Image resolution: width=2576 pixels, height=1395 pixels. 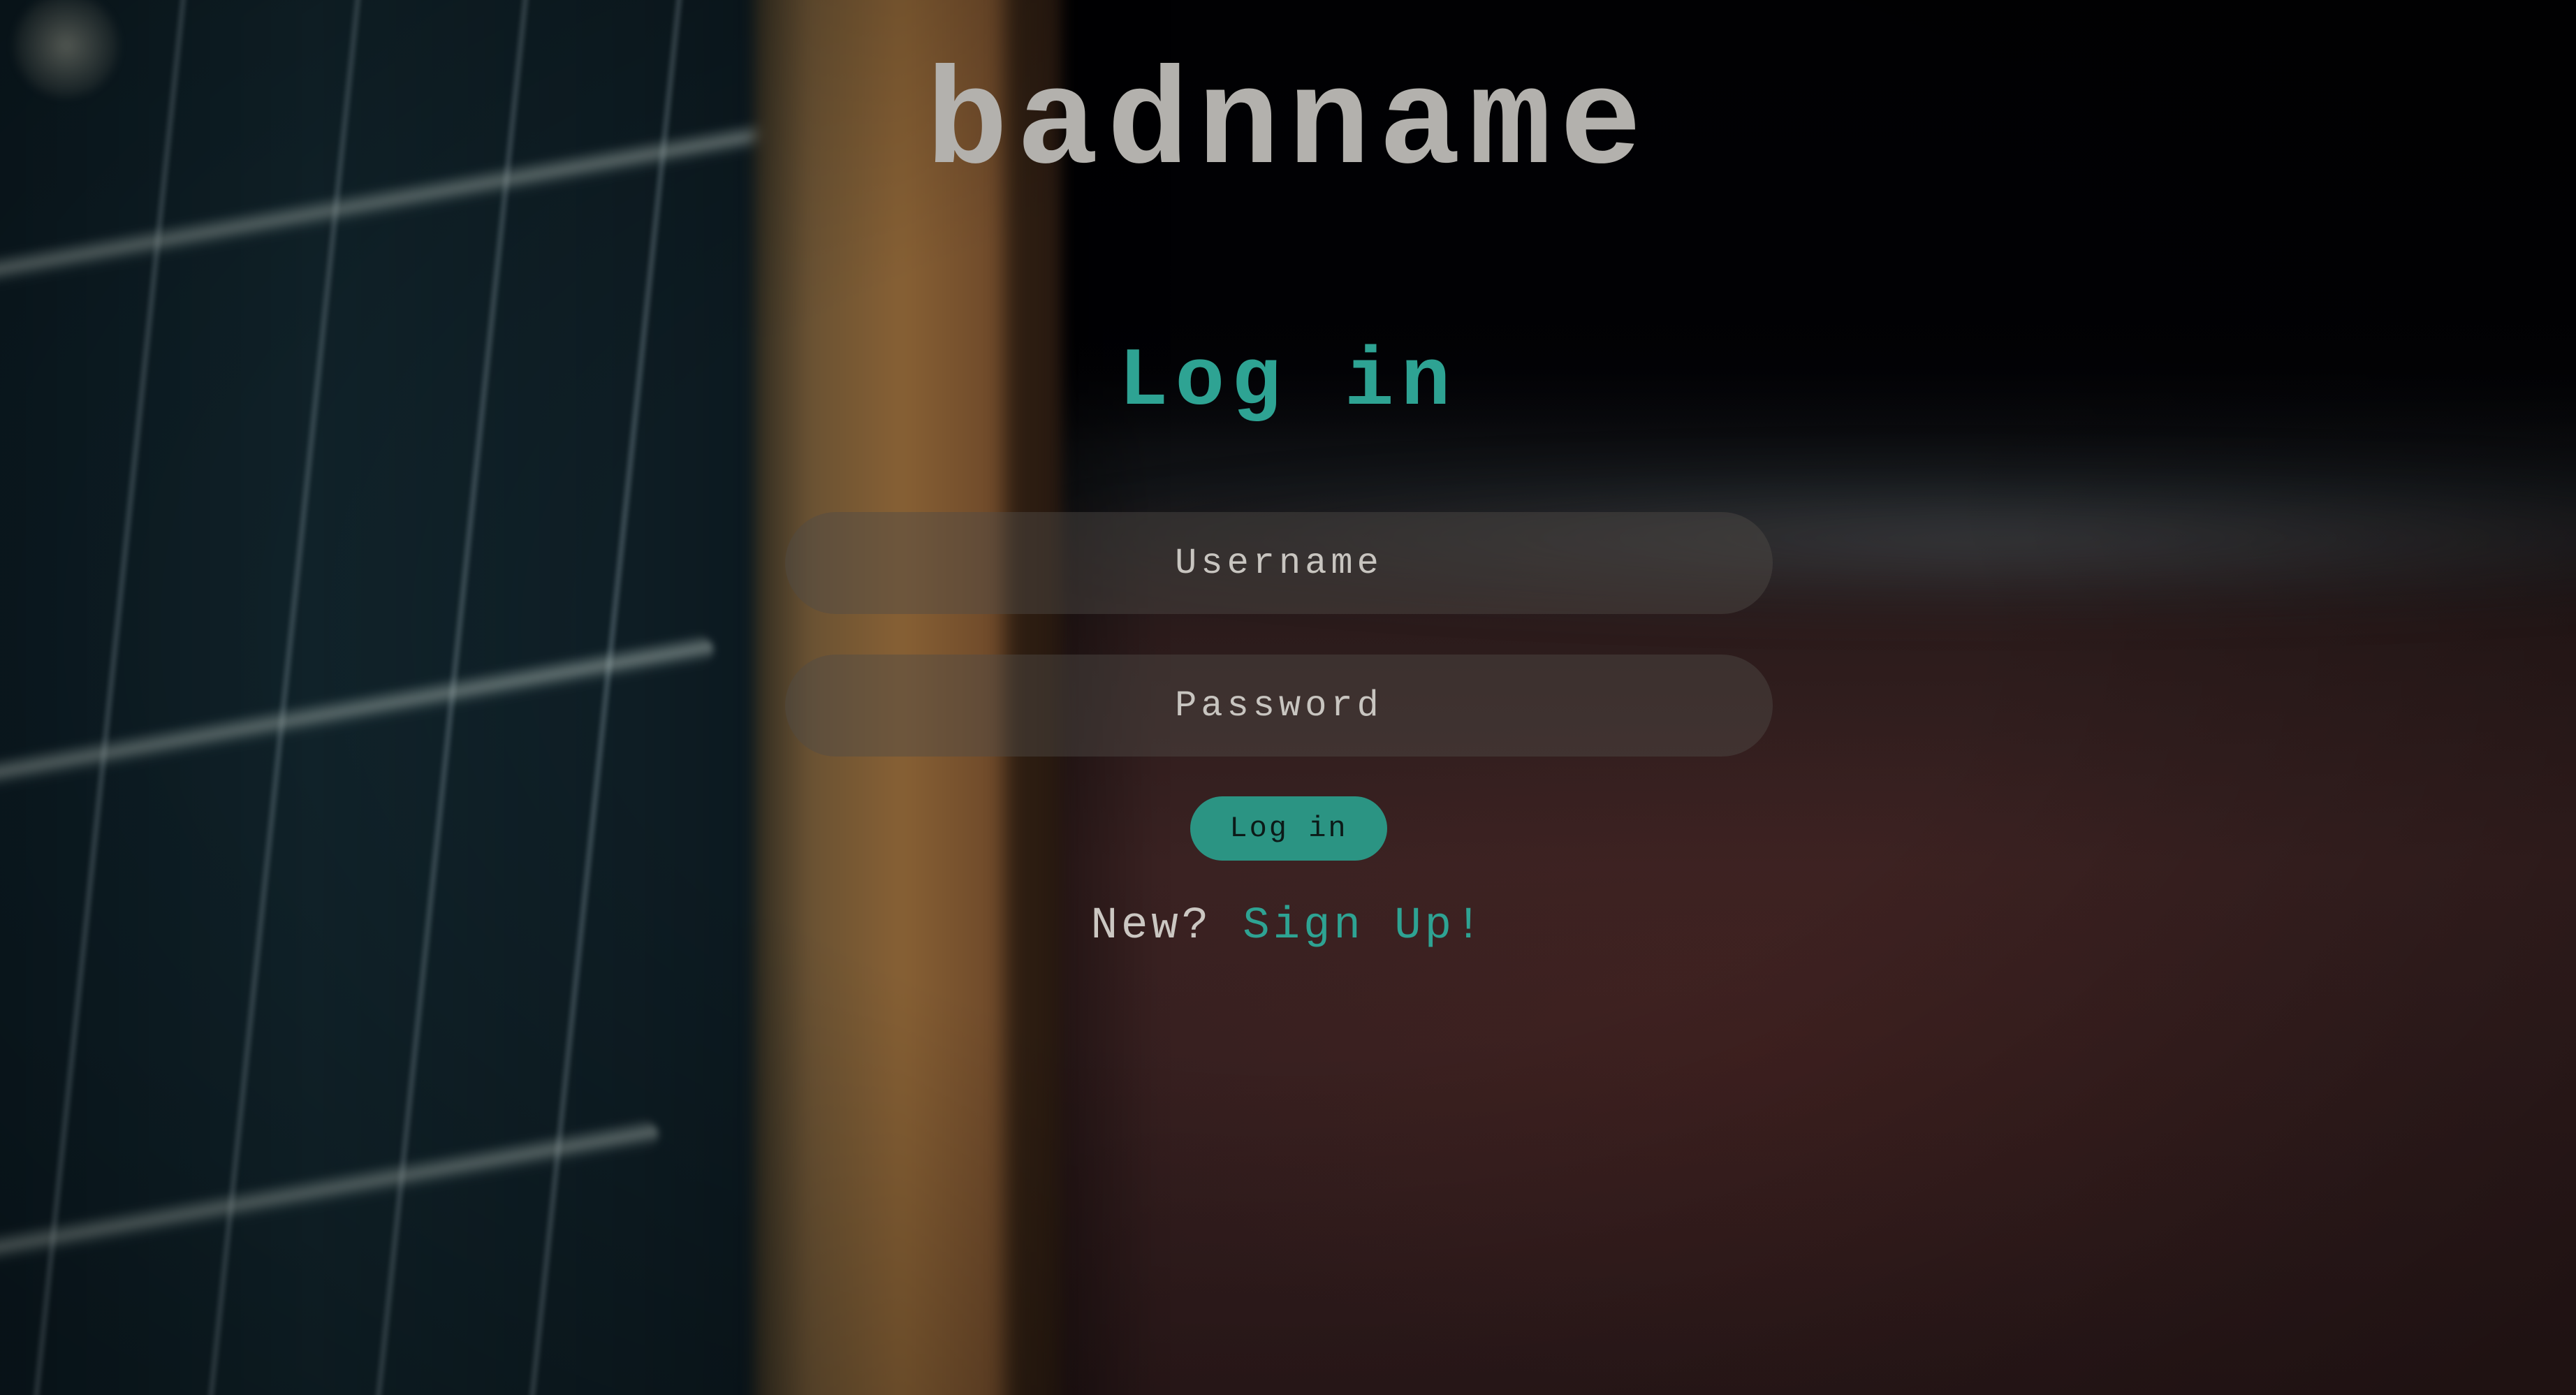 What do you see at coordinates (1288, 828) in the screenshot?
I see `login-button: Log in` at bounding box center [1288, 828].